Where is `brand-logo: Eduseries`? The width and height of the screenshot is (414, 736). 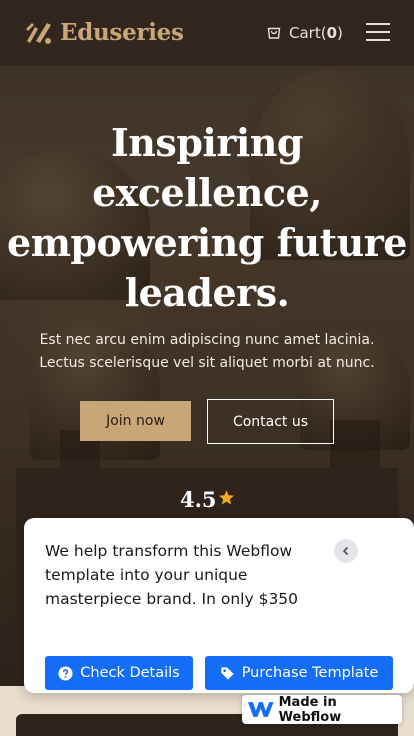 brand-logo: Eduseries is located at coordinates (104, 32).